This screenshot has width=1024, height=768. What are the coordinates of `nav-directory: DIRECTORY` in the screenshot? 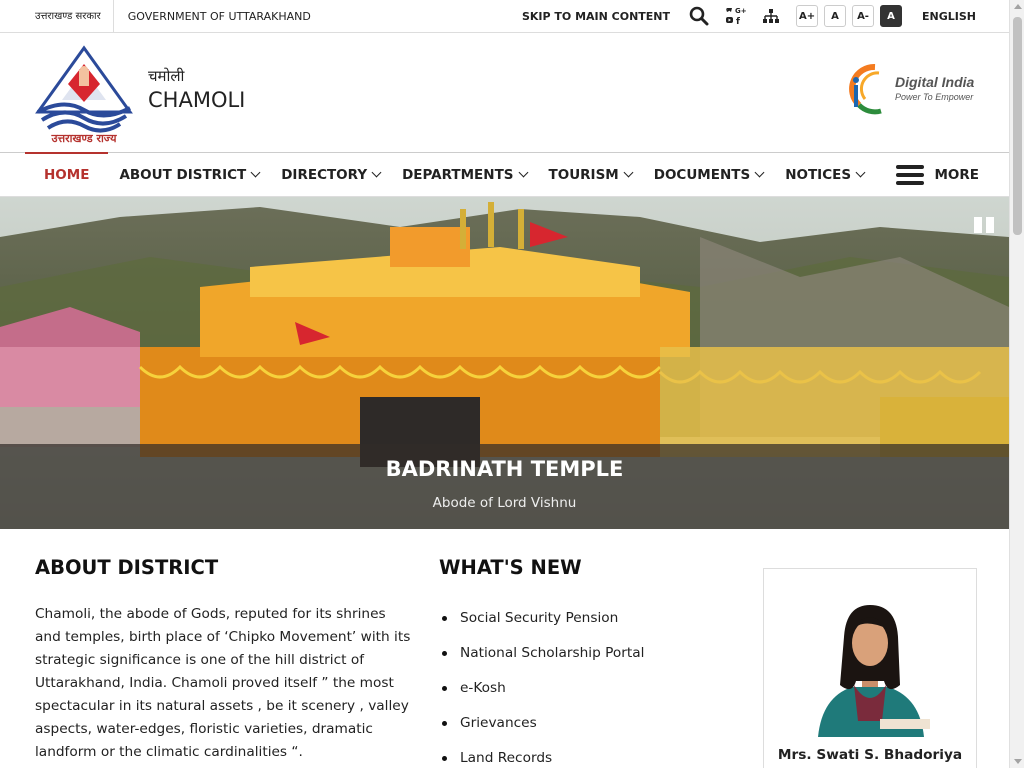 It's located at (330, 174).